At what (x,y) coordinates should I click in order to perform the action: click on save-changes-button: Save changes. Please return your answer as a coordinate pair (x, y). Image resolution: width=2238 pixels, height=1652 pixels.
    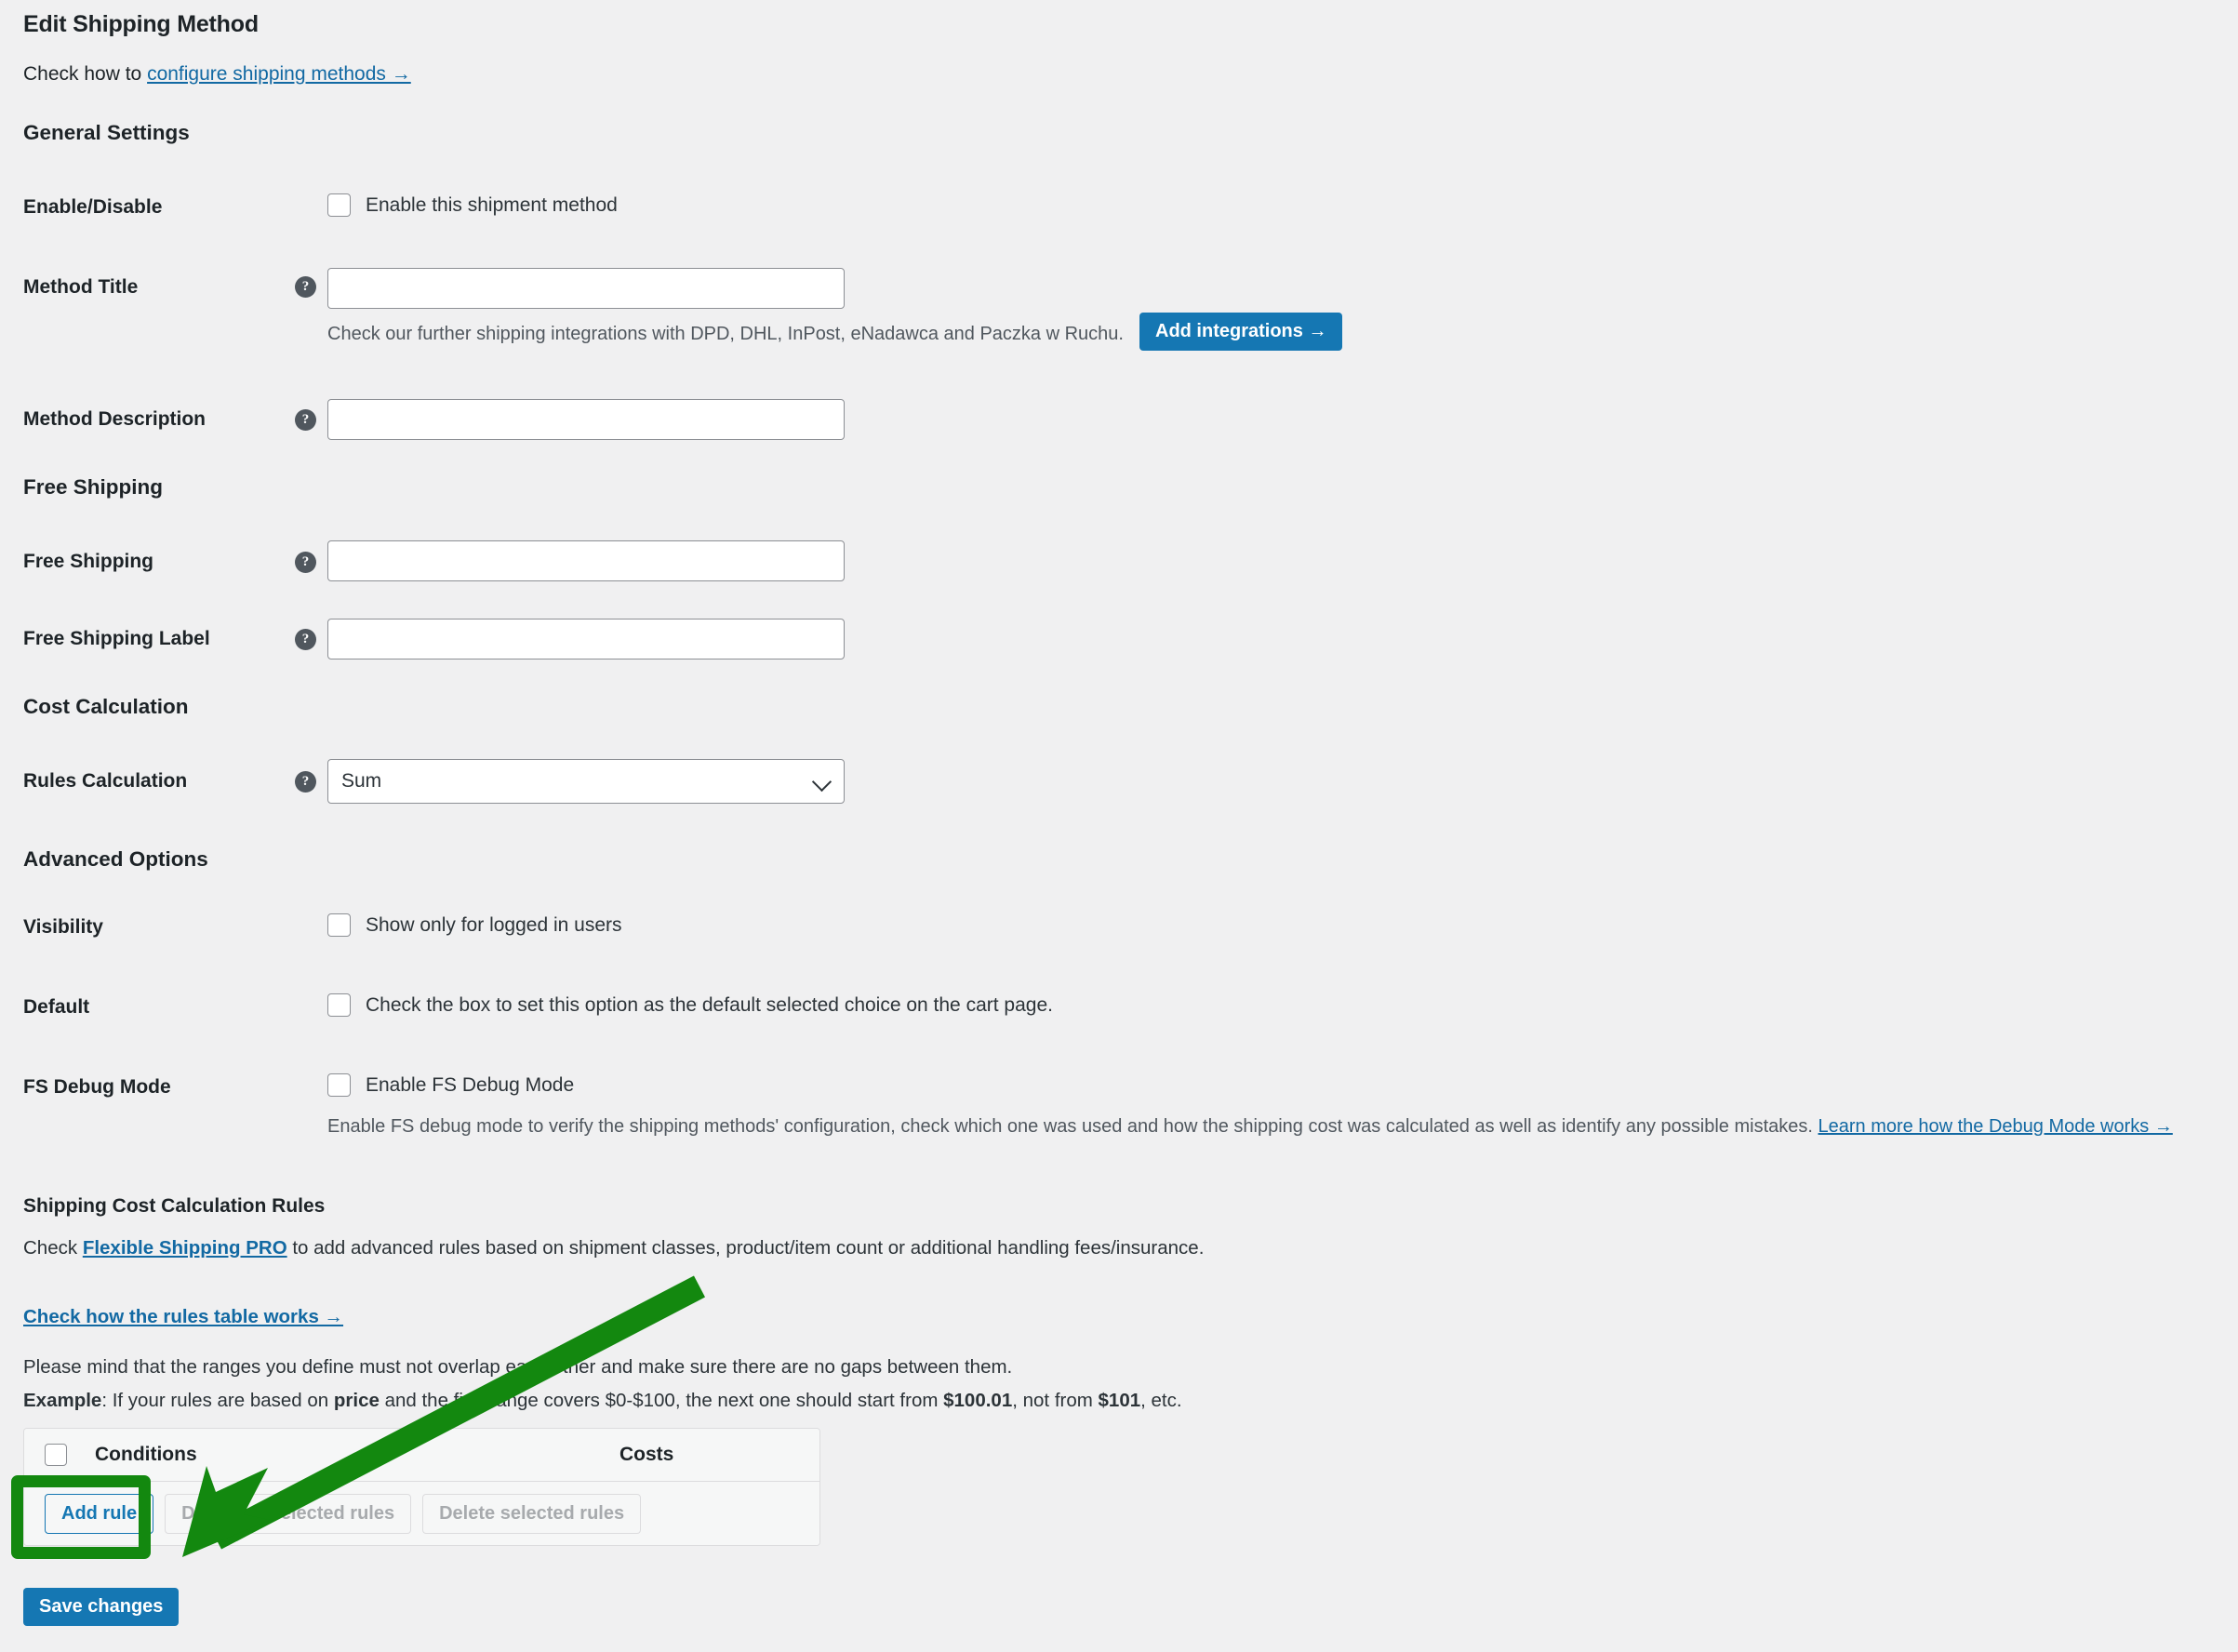
    Looking at the image, I should click on (101, 1607).